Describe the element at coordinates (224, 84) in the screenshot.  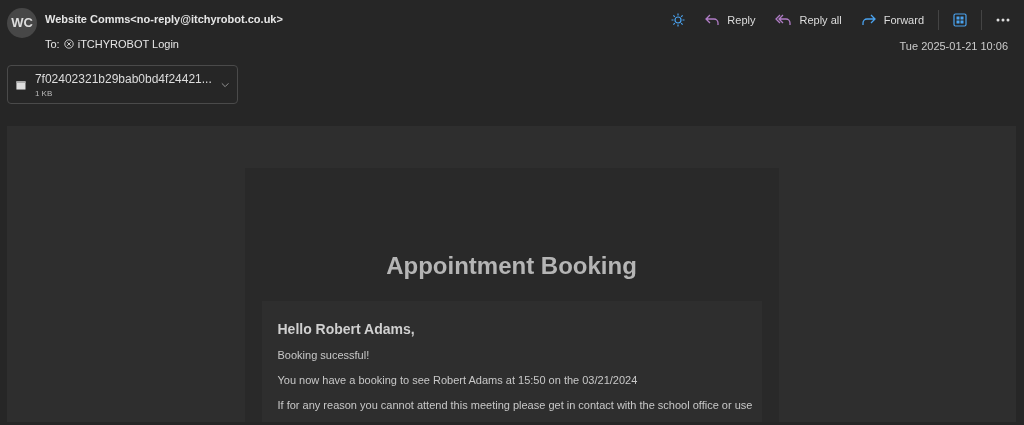
I see `chevron-down-icon` at that location.